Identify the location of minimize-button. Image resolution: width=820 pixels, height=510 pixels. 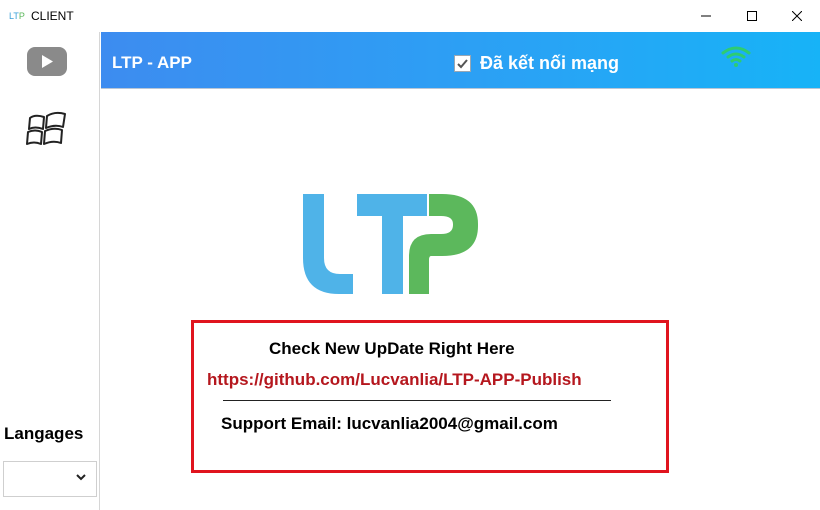
(706, 16).